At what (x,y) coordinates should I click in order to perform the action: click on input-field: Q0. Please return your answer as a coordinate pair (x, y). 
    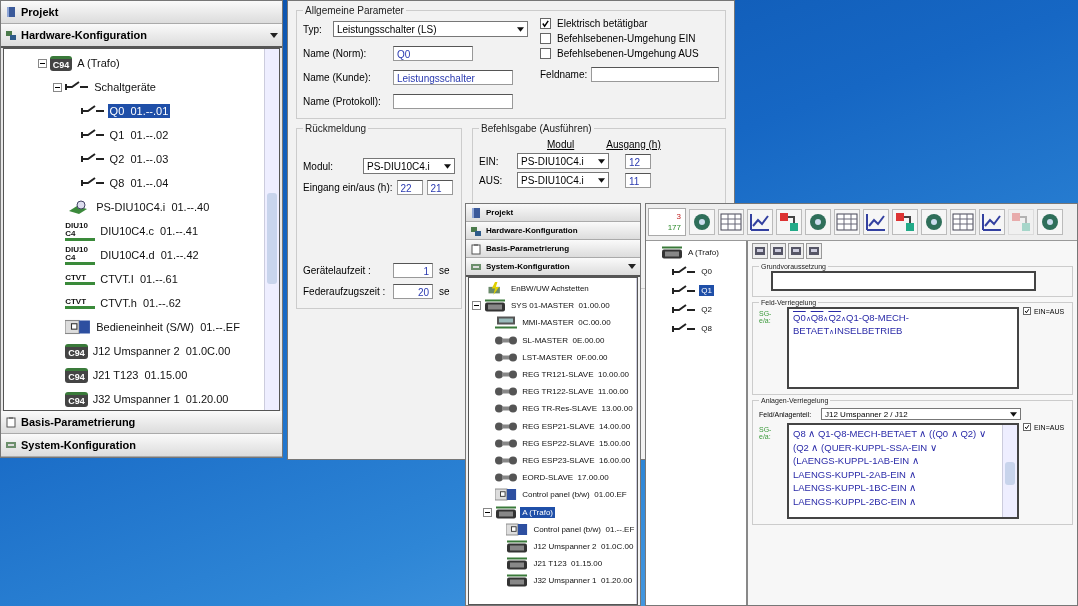
    Looking at the image, I should click on (433, 53).